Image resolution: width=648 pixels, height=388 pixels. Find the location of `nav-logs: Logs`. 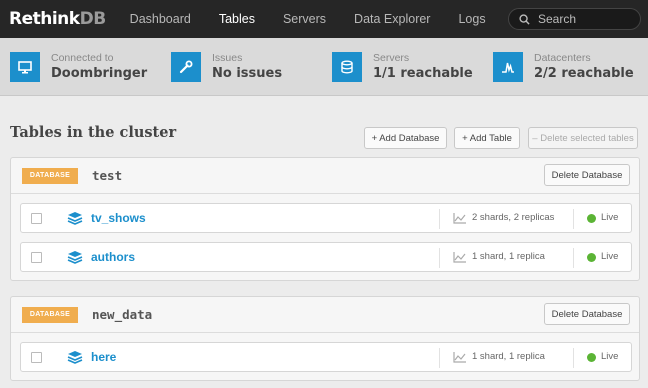

nav-logs: Logs is located at coordinates (471, 19).